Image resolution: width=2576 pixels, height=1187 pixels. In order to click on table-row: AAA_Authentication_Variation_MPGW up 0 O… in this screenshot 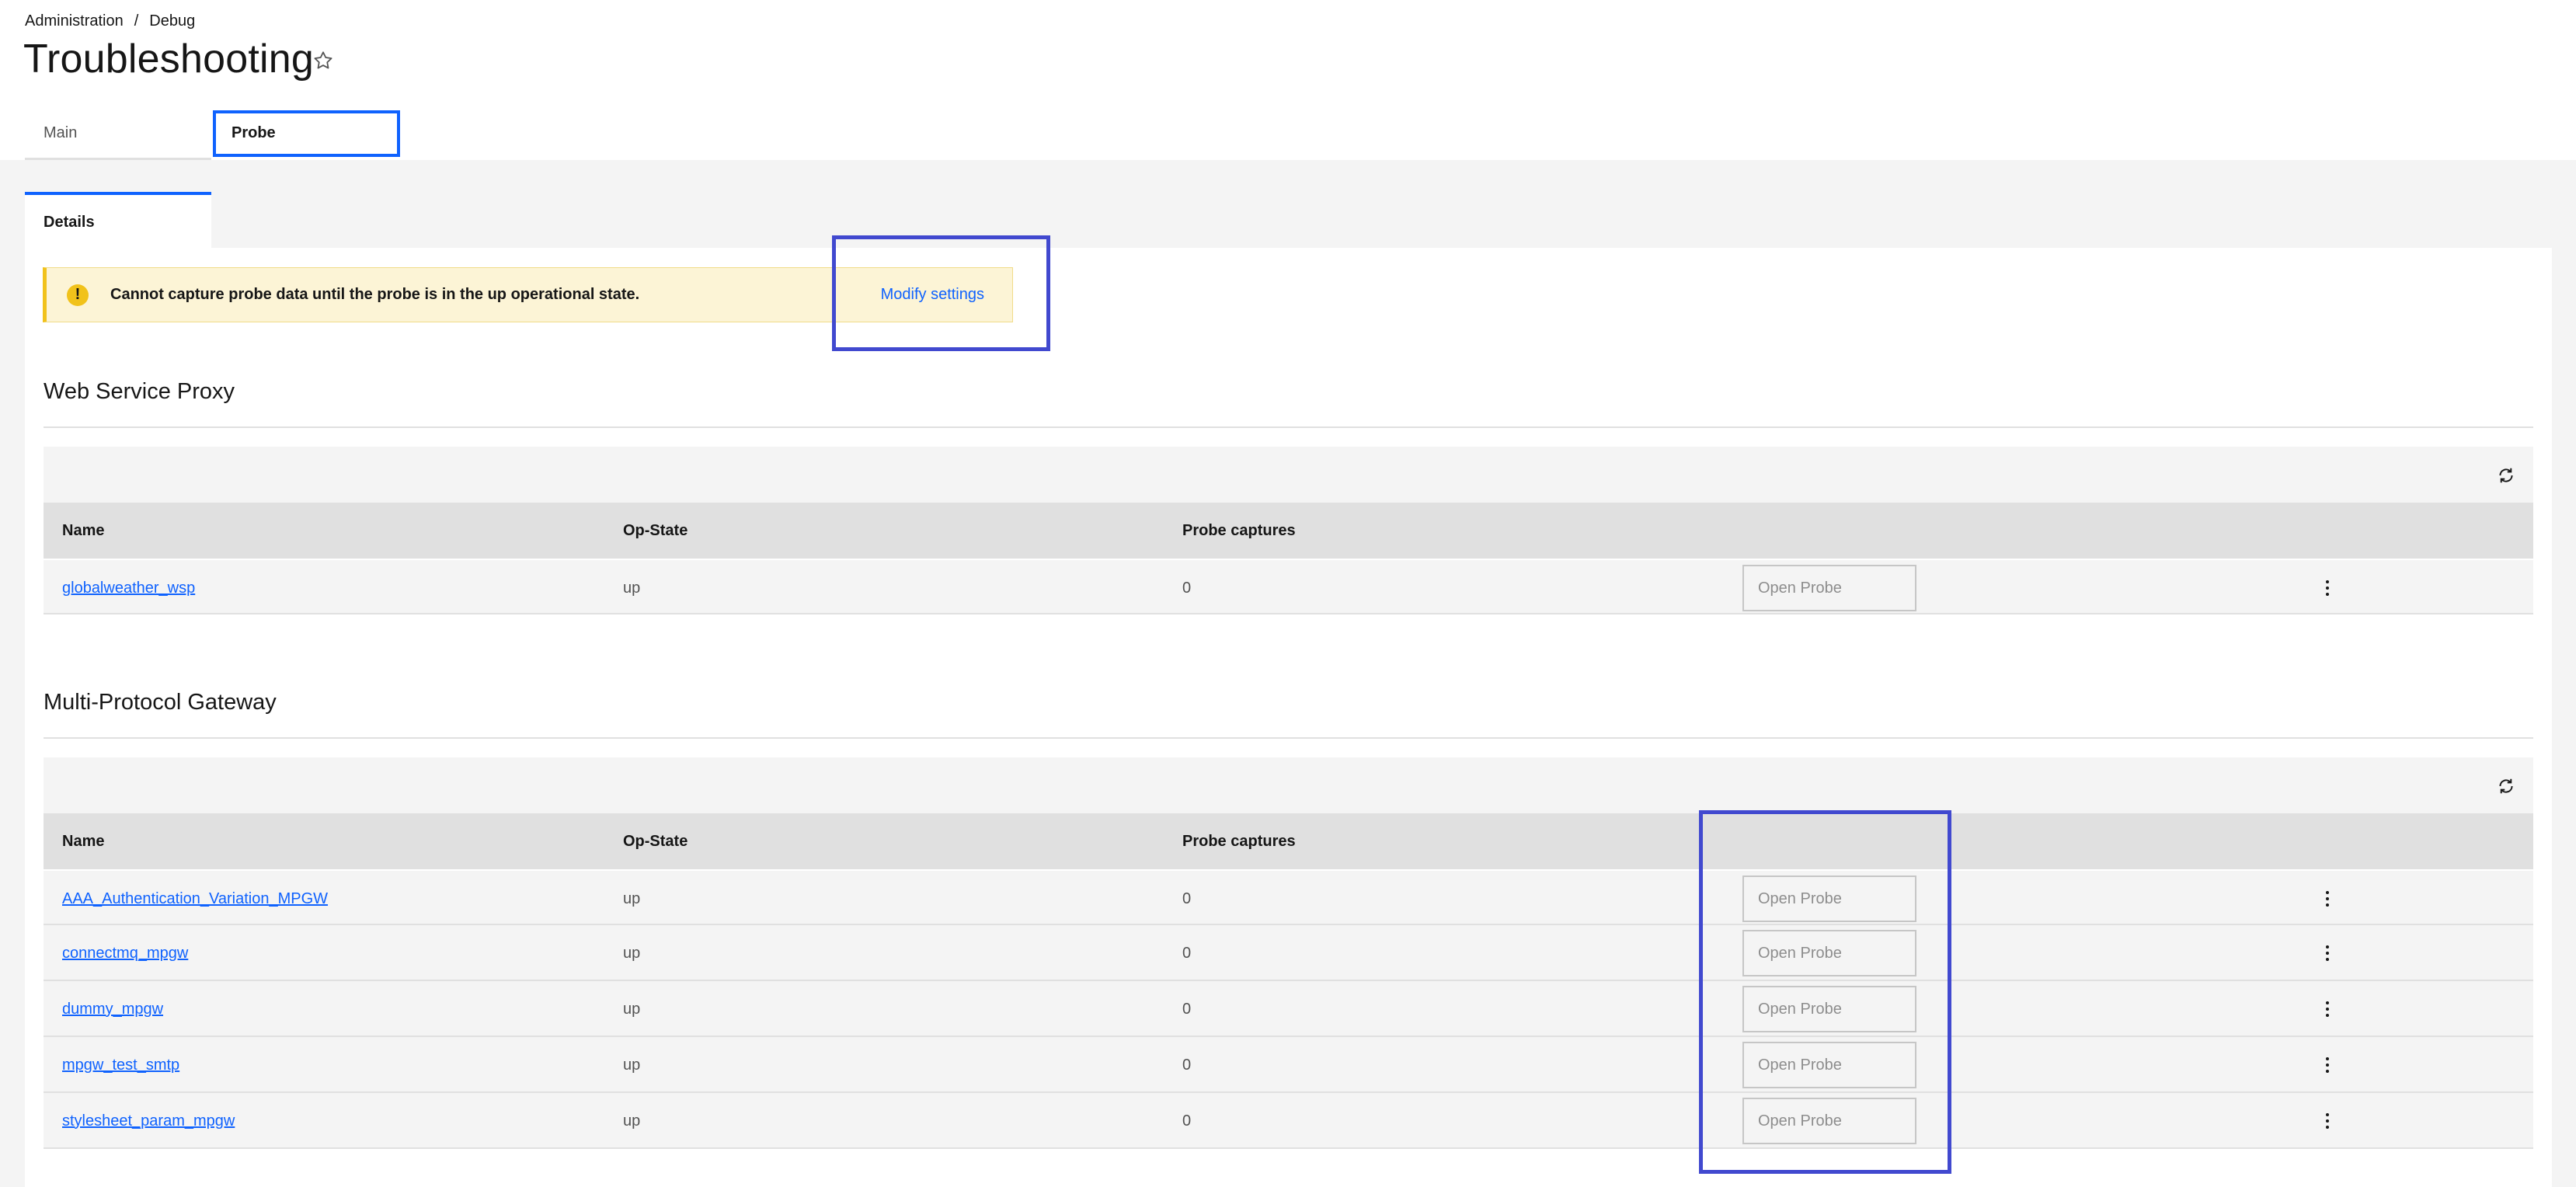, I will do `click(1288, 897)`.